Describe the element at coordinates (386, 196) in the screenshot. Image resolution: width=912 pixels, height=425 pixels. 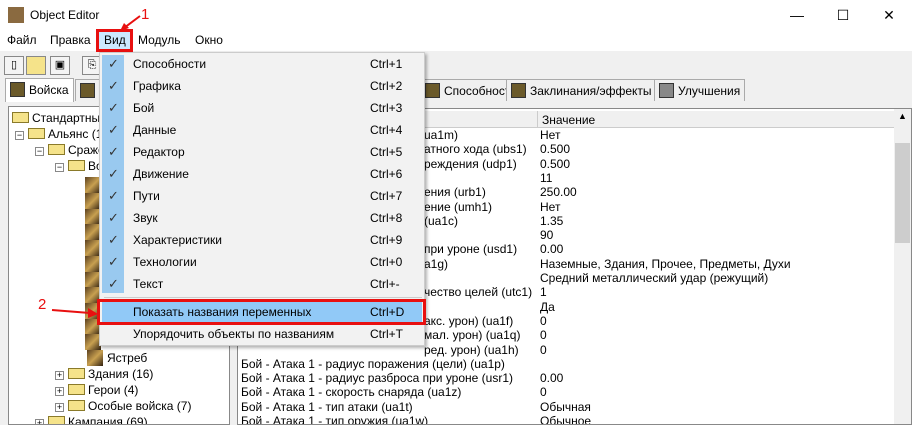
I see `menu-item-shortcut: Ctrl+7` at that location.